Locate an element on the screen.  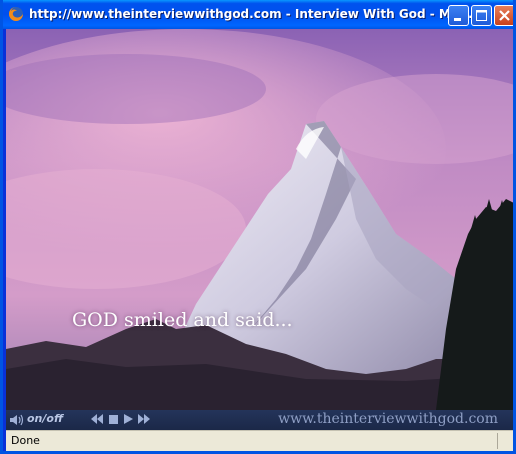
close-button is located at coordinates (503, 15).